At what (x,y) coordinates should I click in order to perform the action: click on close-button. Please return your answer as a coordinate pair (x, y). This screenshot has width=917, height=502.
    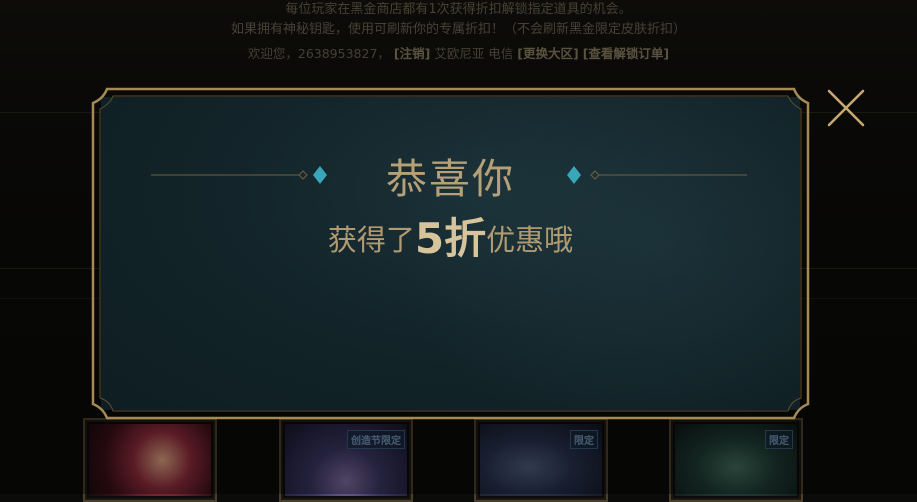
    Looking at the image, I should click on (846, 108).